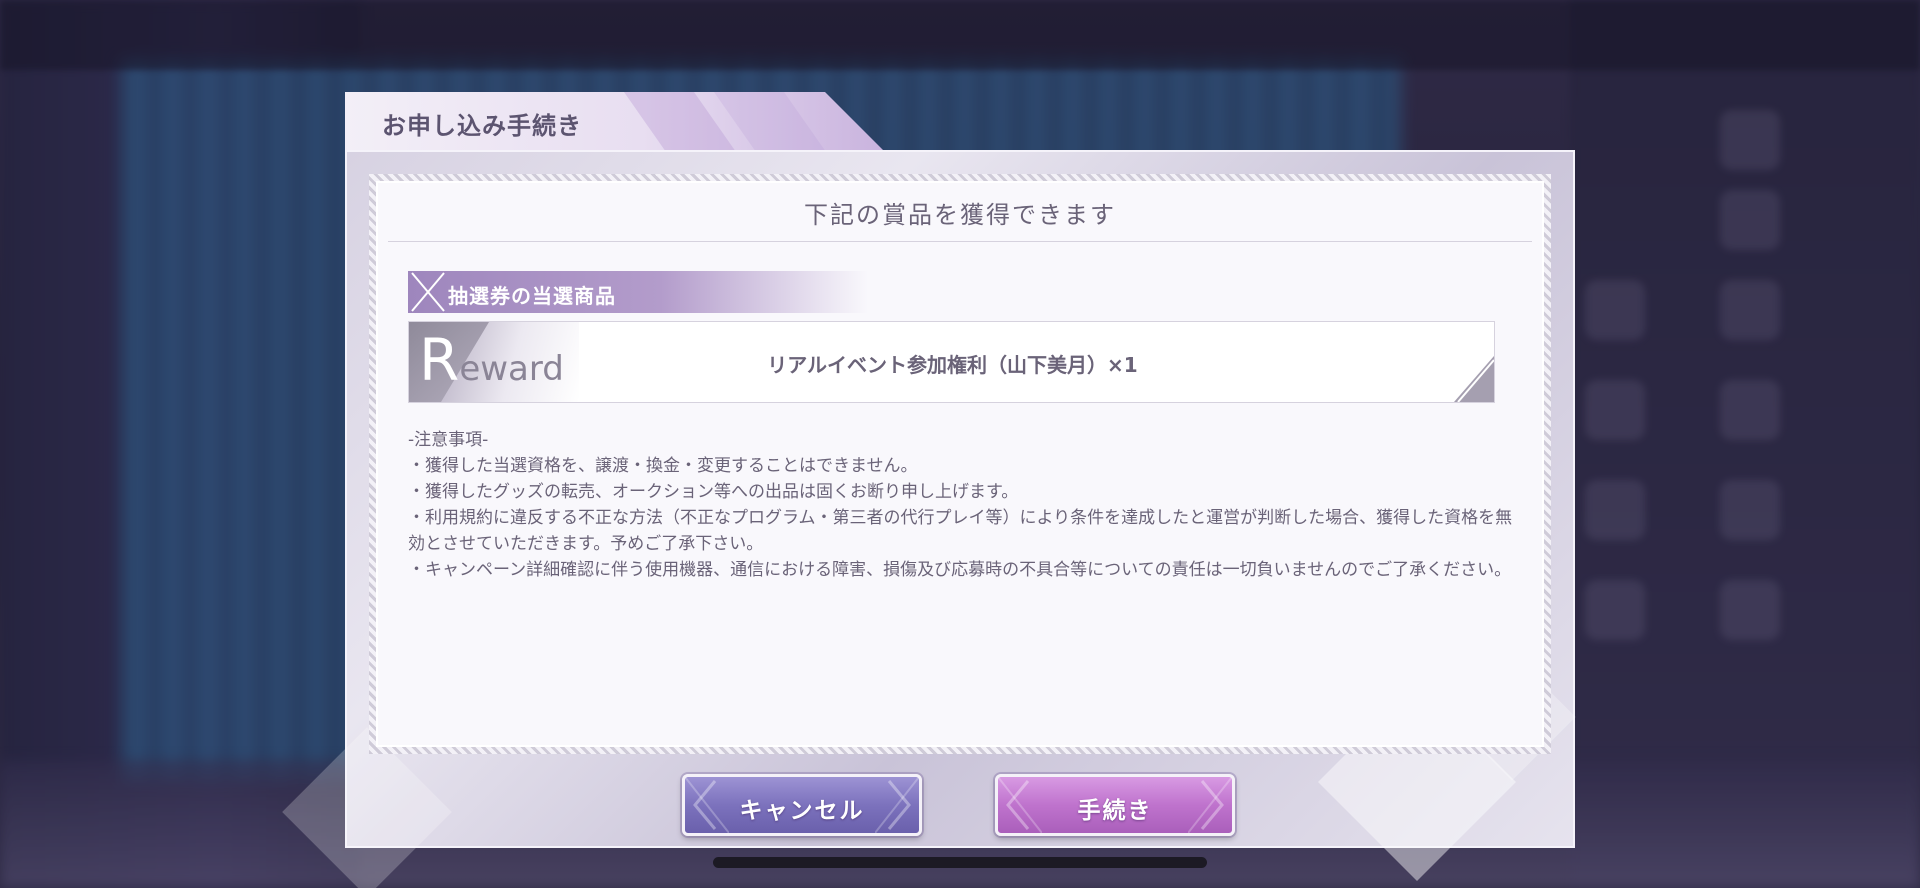 This screenshot has height=888, width=1920. I want to click on proceed-button: 手続き, so click(1115, 805).